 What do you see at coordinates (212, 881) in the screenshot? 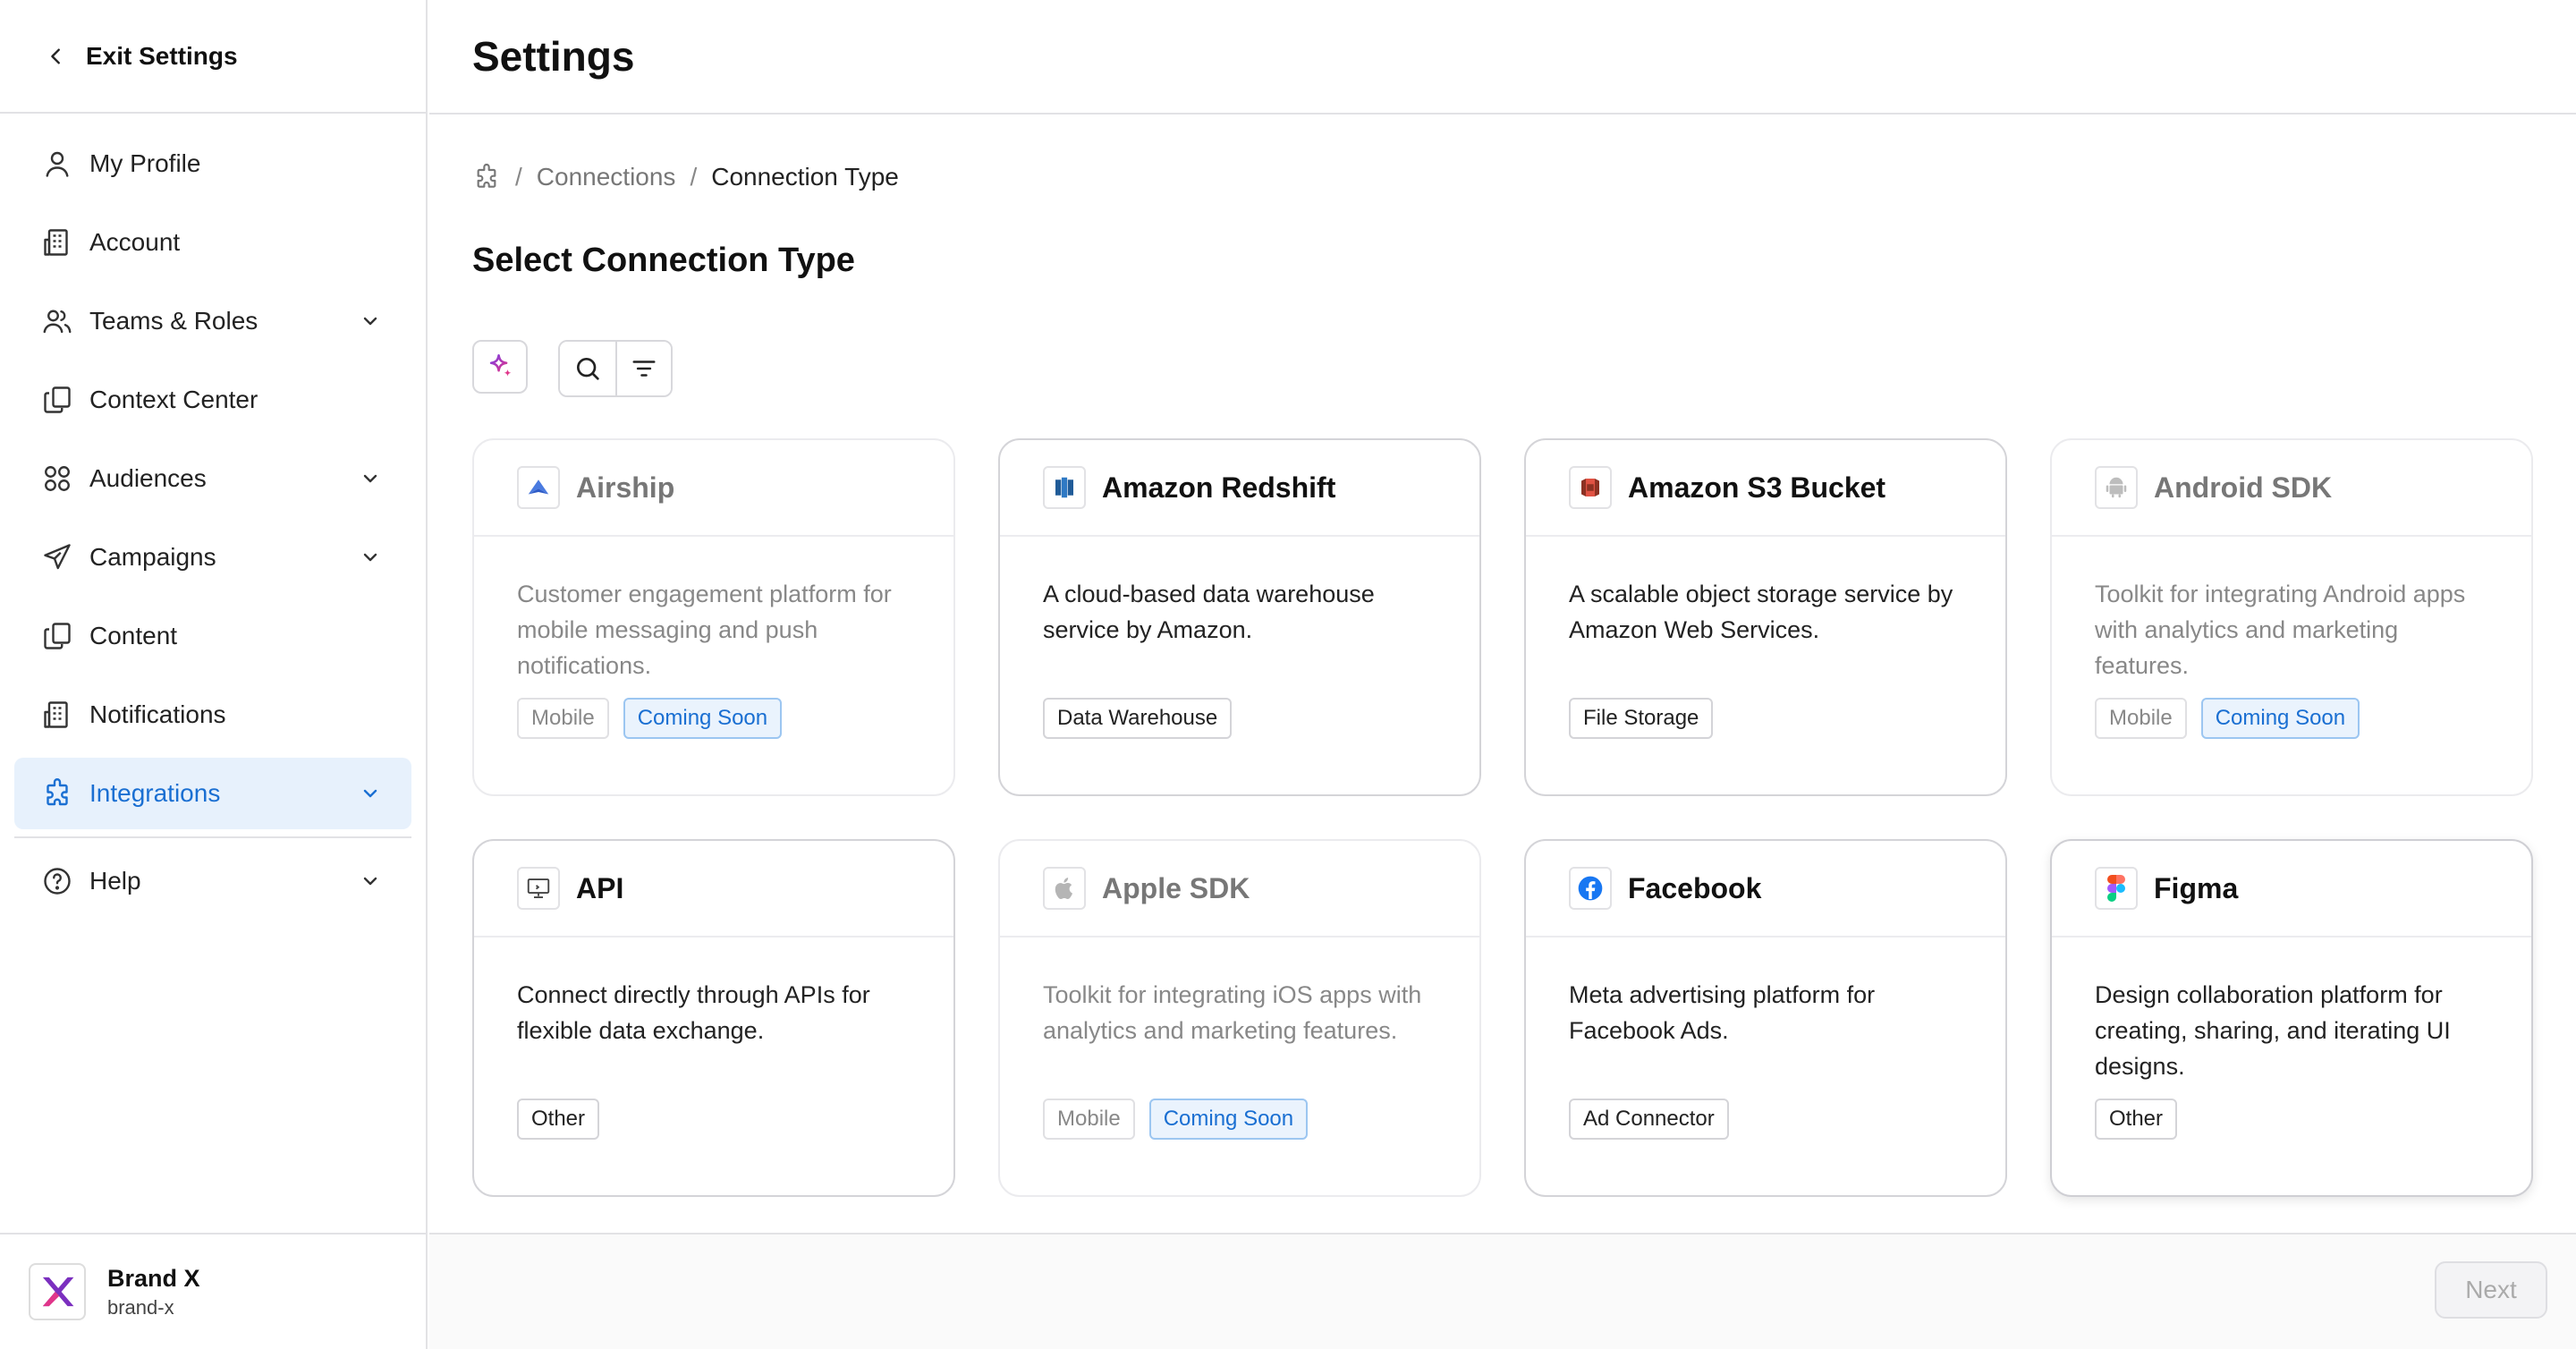
I see `sidebar-item-help: Help` at bounding box center [212, 881].